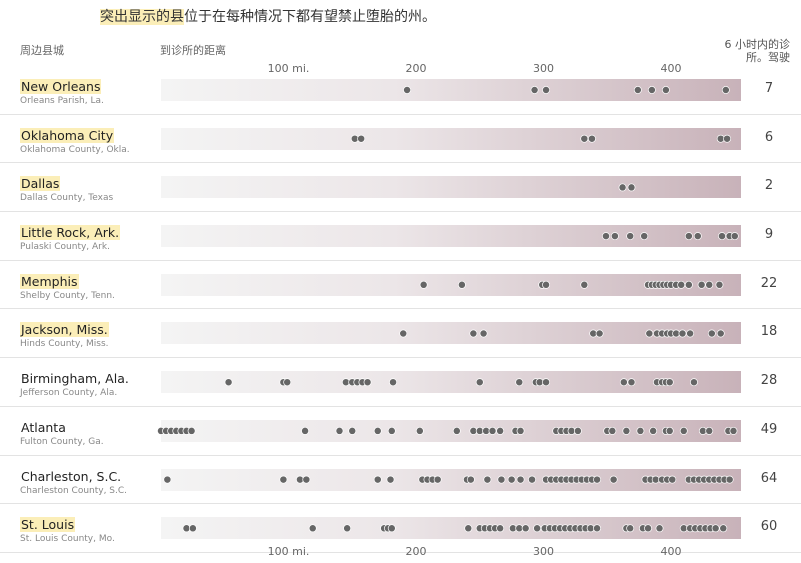 This screenshot has width=801, height=563. Describe the element at coordinates (64, 330) in the screenshot. I see `city-name: Jackson, Miss.` at that location.